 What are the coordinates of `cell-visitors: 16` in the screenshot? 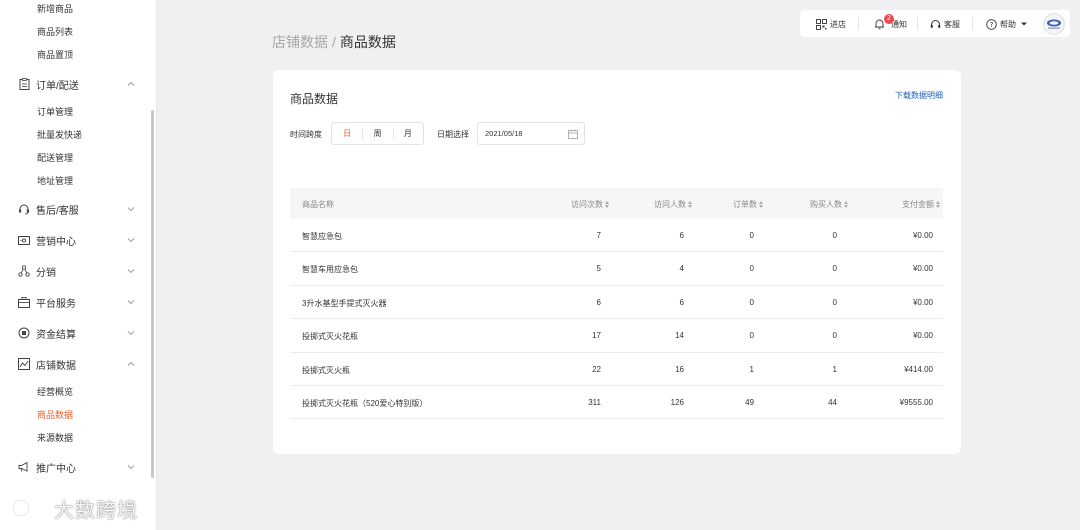 It's located at (679, 369).